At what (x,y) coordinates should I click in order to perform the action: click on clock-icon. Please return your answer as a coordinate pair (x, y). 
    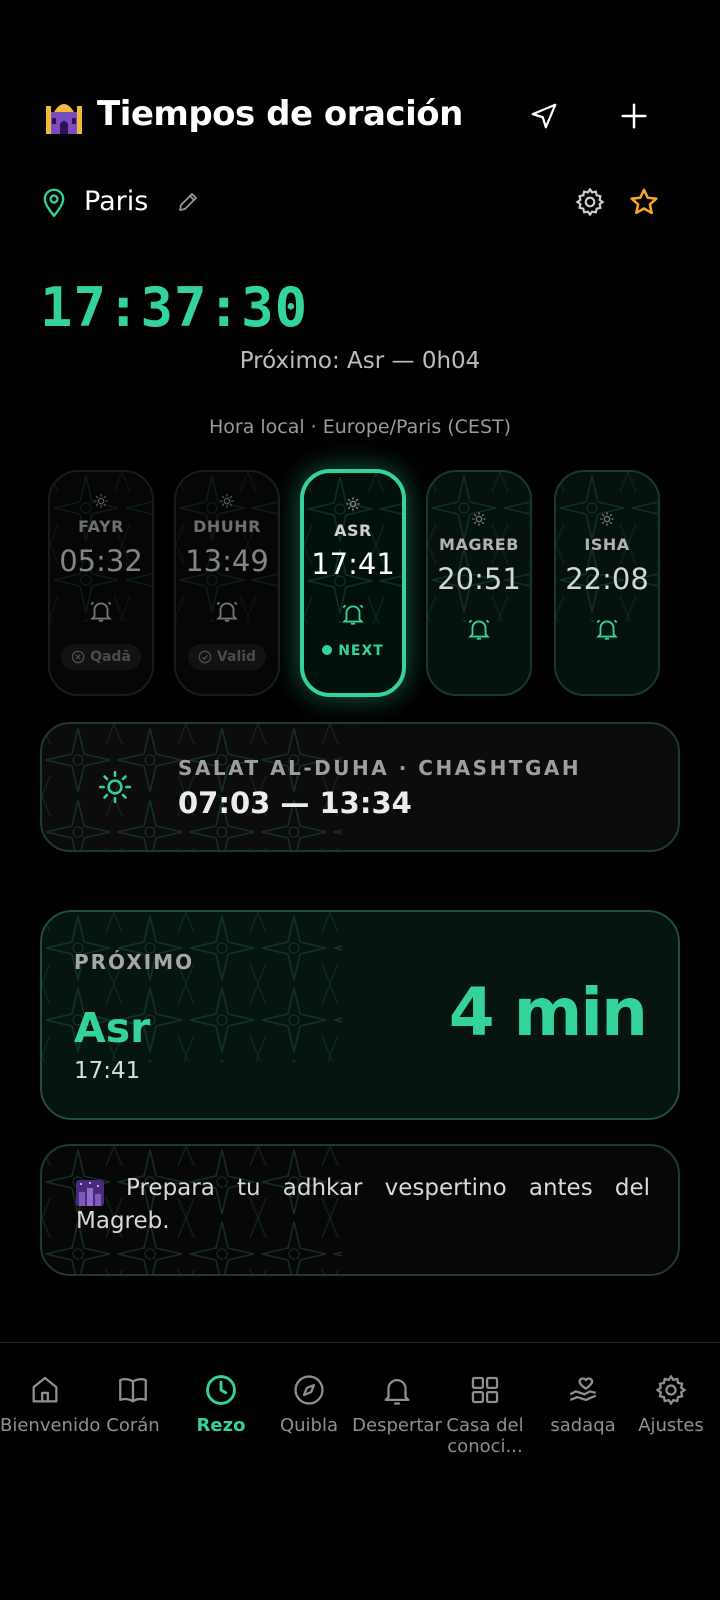
    Looking at the image, I should click on (221, 1390).